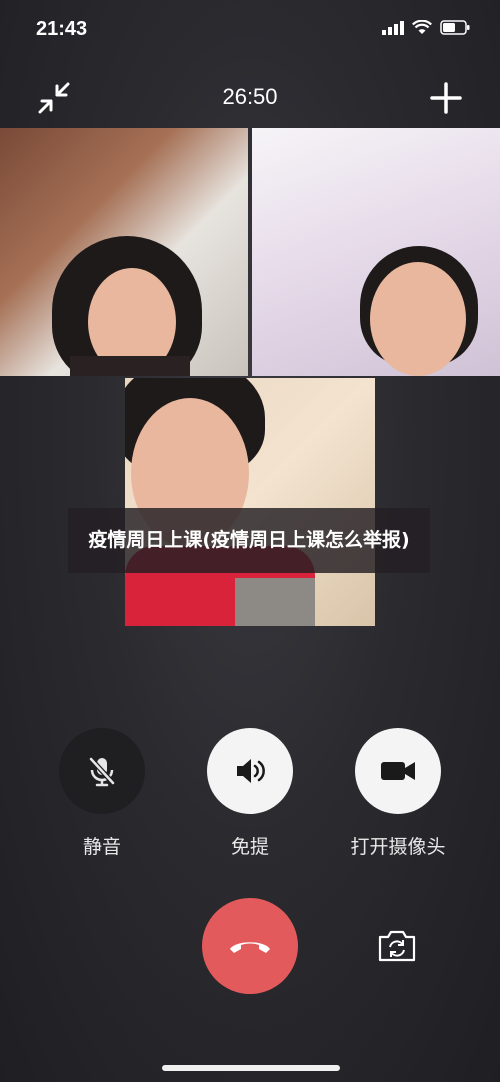 The image size is (500, 1082). I want to click on caption-overlay: 疫情周日上课(疫情周日上课怎么举报), so click(249, 540).